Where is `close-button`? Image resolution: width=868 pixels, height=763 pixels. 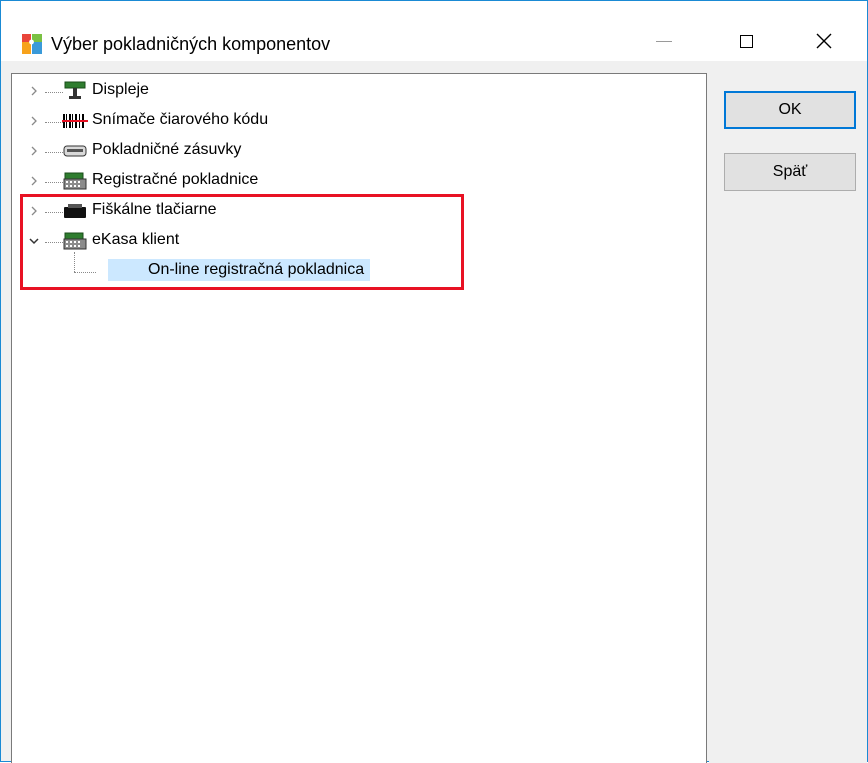 close-button is located at coordinates (824, 41).